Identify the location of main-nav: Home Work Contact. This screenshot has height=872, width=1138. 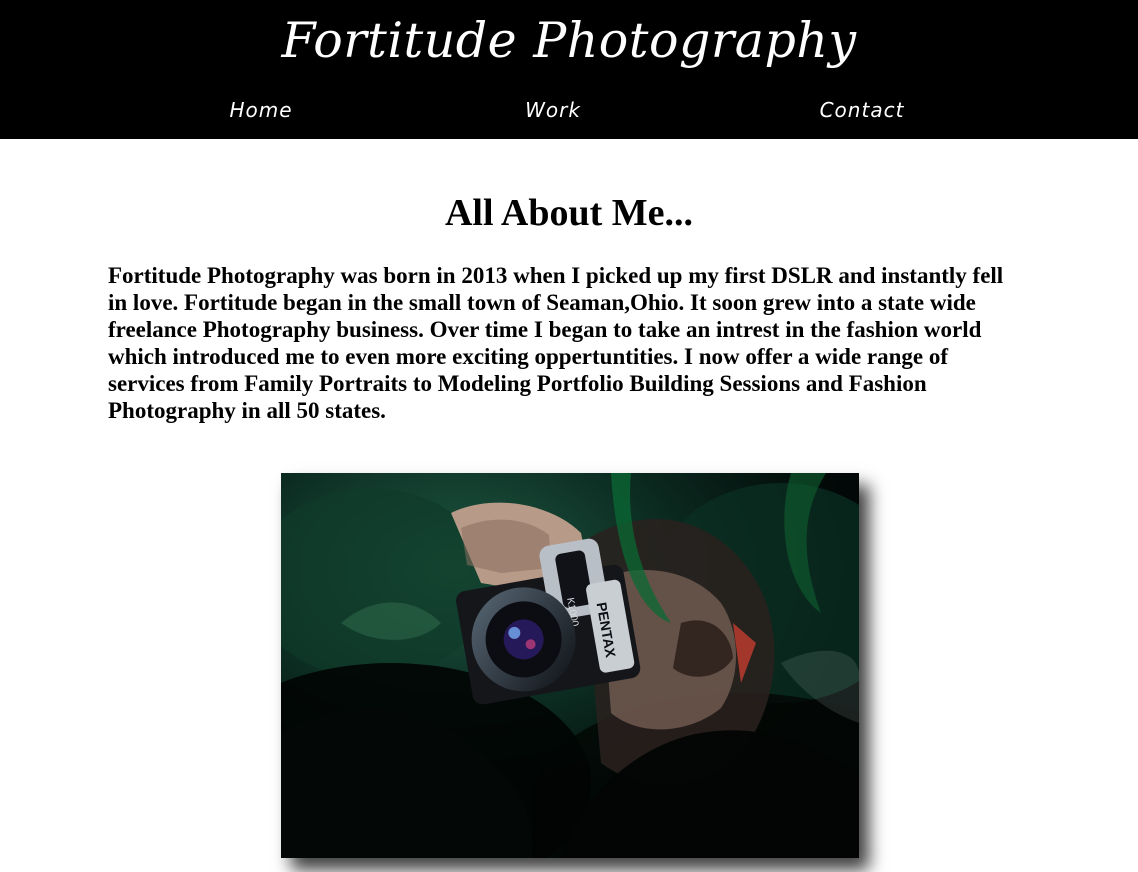
(569, 110).